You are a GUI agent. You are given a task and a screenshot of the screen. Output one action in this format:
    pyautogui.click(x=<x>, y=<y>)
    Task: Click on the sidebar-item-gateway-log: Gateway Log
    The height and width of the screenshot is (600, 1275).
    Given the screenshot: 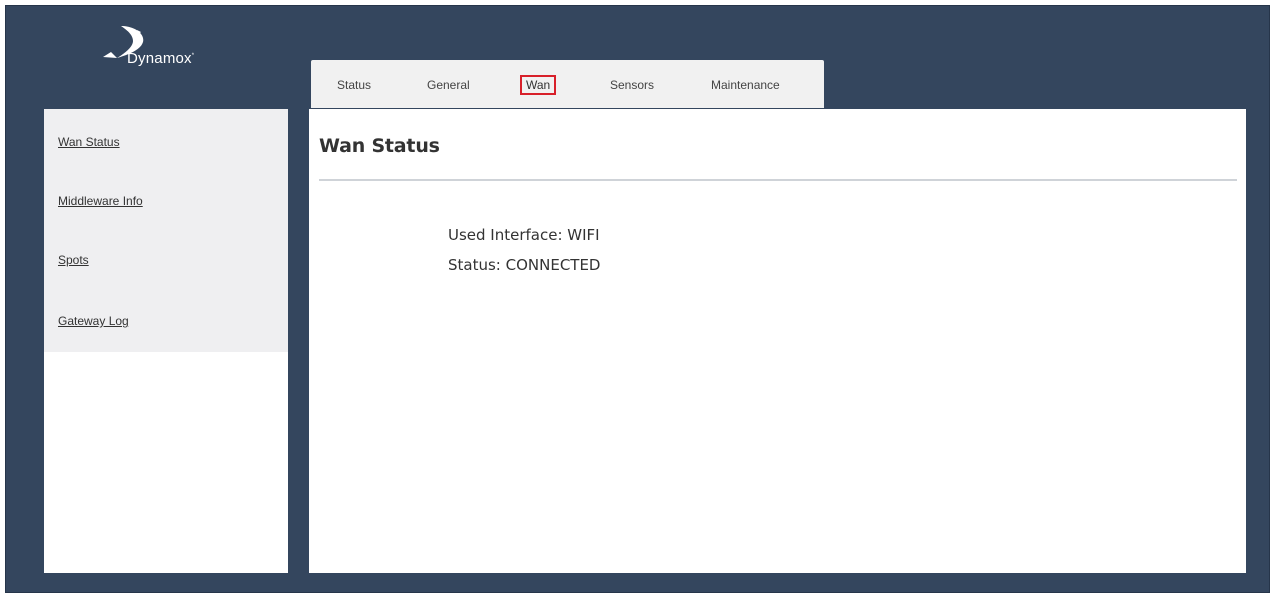 What is the action you would take?
    pyautogui.click(x=93, y=321)
    